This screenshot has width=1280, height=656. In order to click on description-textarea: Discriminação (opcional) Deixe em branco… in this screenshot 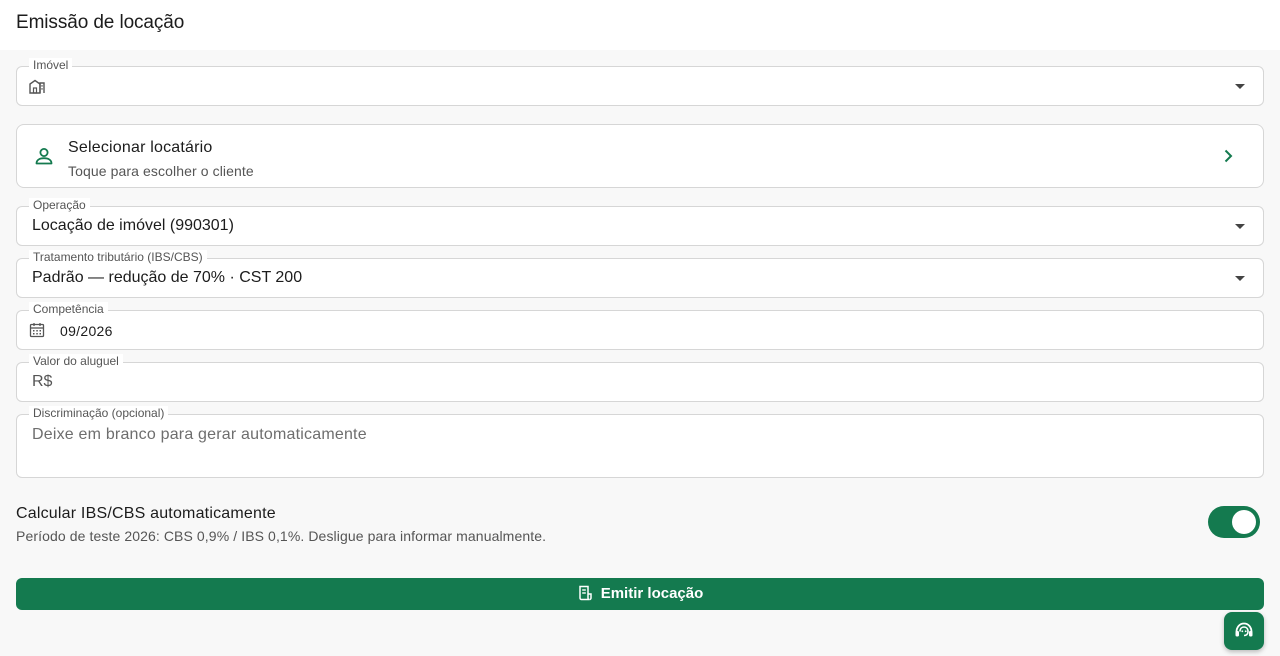, I will do `click(640, 442)`.